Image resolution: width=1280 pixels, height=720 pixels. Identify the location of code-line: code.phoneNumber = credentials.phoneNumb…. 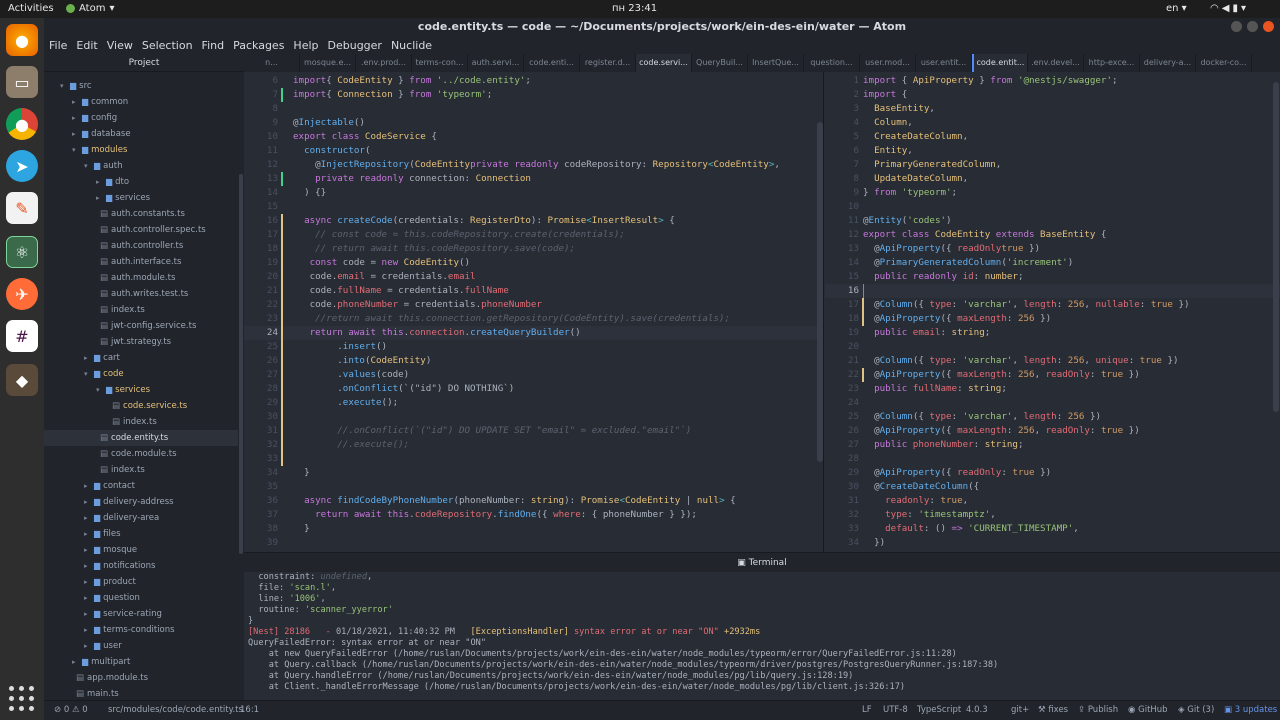
(417, 305).